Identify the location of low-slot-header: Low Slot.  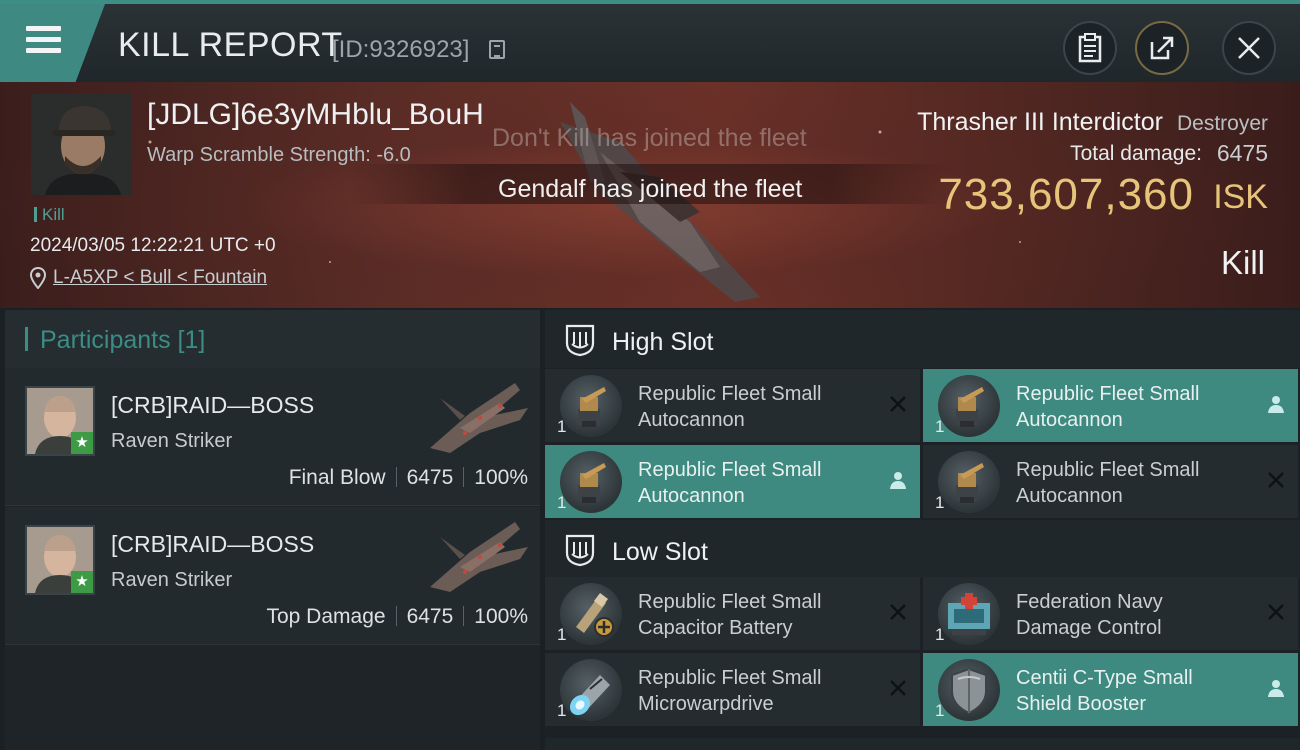
(922, 549).